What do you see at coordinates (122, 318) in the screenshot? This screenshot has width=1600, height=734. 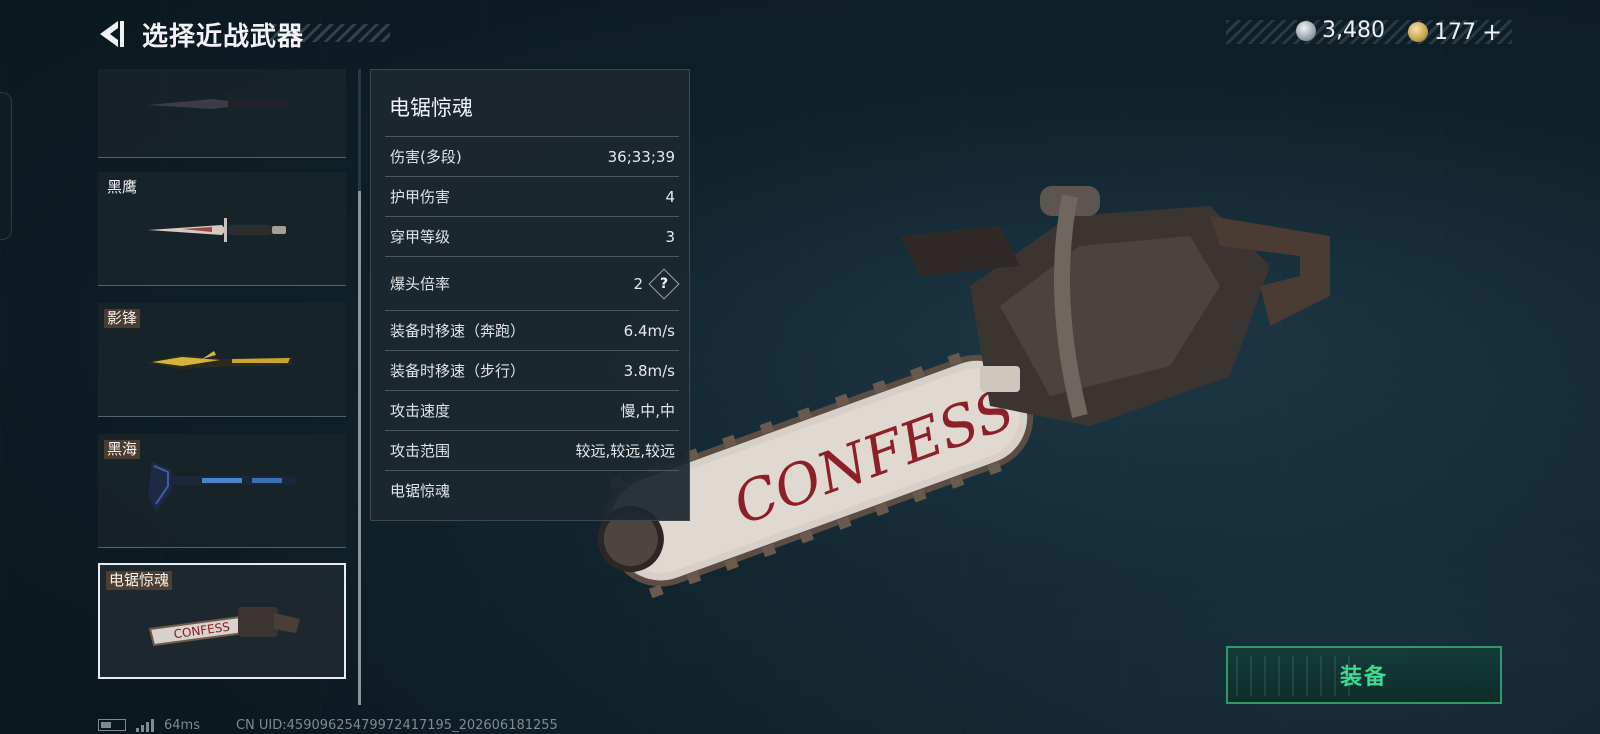 I see `weapon-name: 影锋` at bounding box center [122, 318].